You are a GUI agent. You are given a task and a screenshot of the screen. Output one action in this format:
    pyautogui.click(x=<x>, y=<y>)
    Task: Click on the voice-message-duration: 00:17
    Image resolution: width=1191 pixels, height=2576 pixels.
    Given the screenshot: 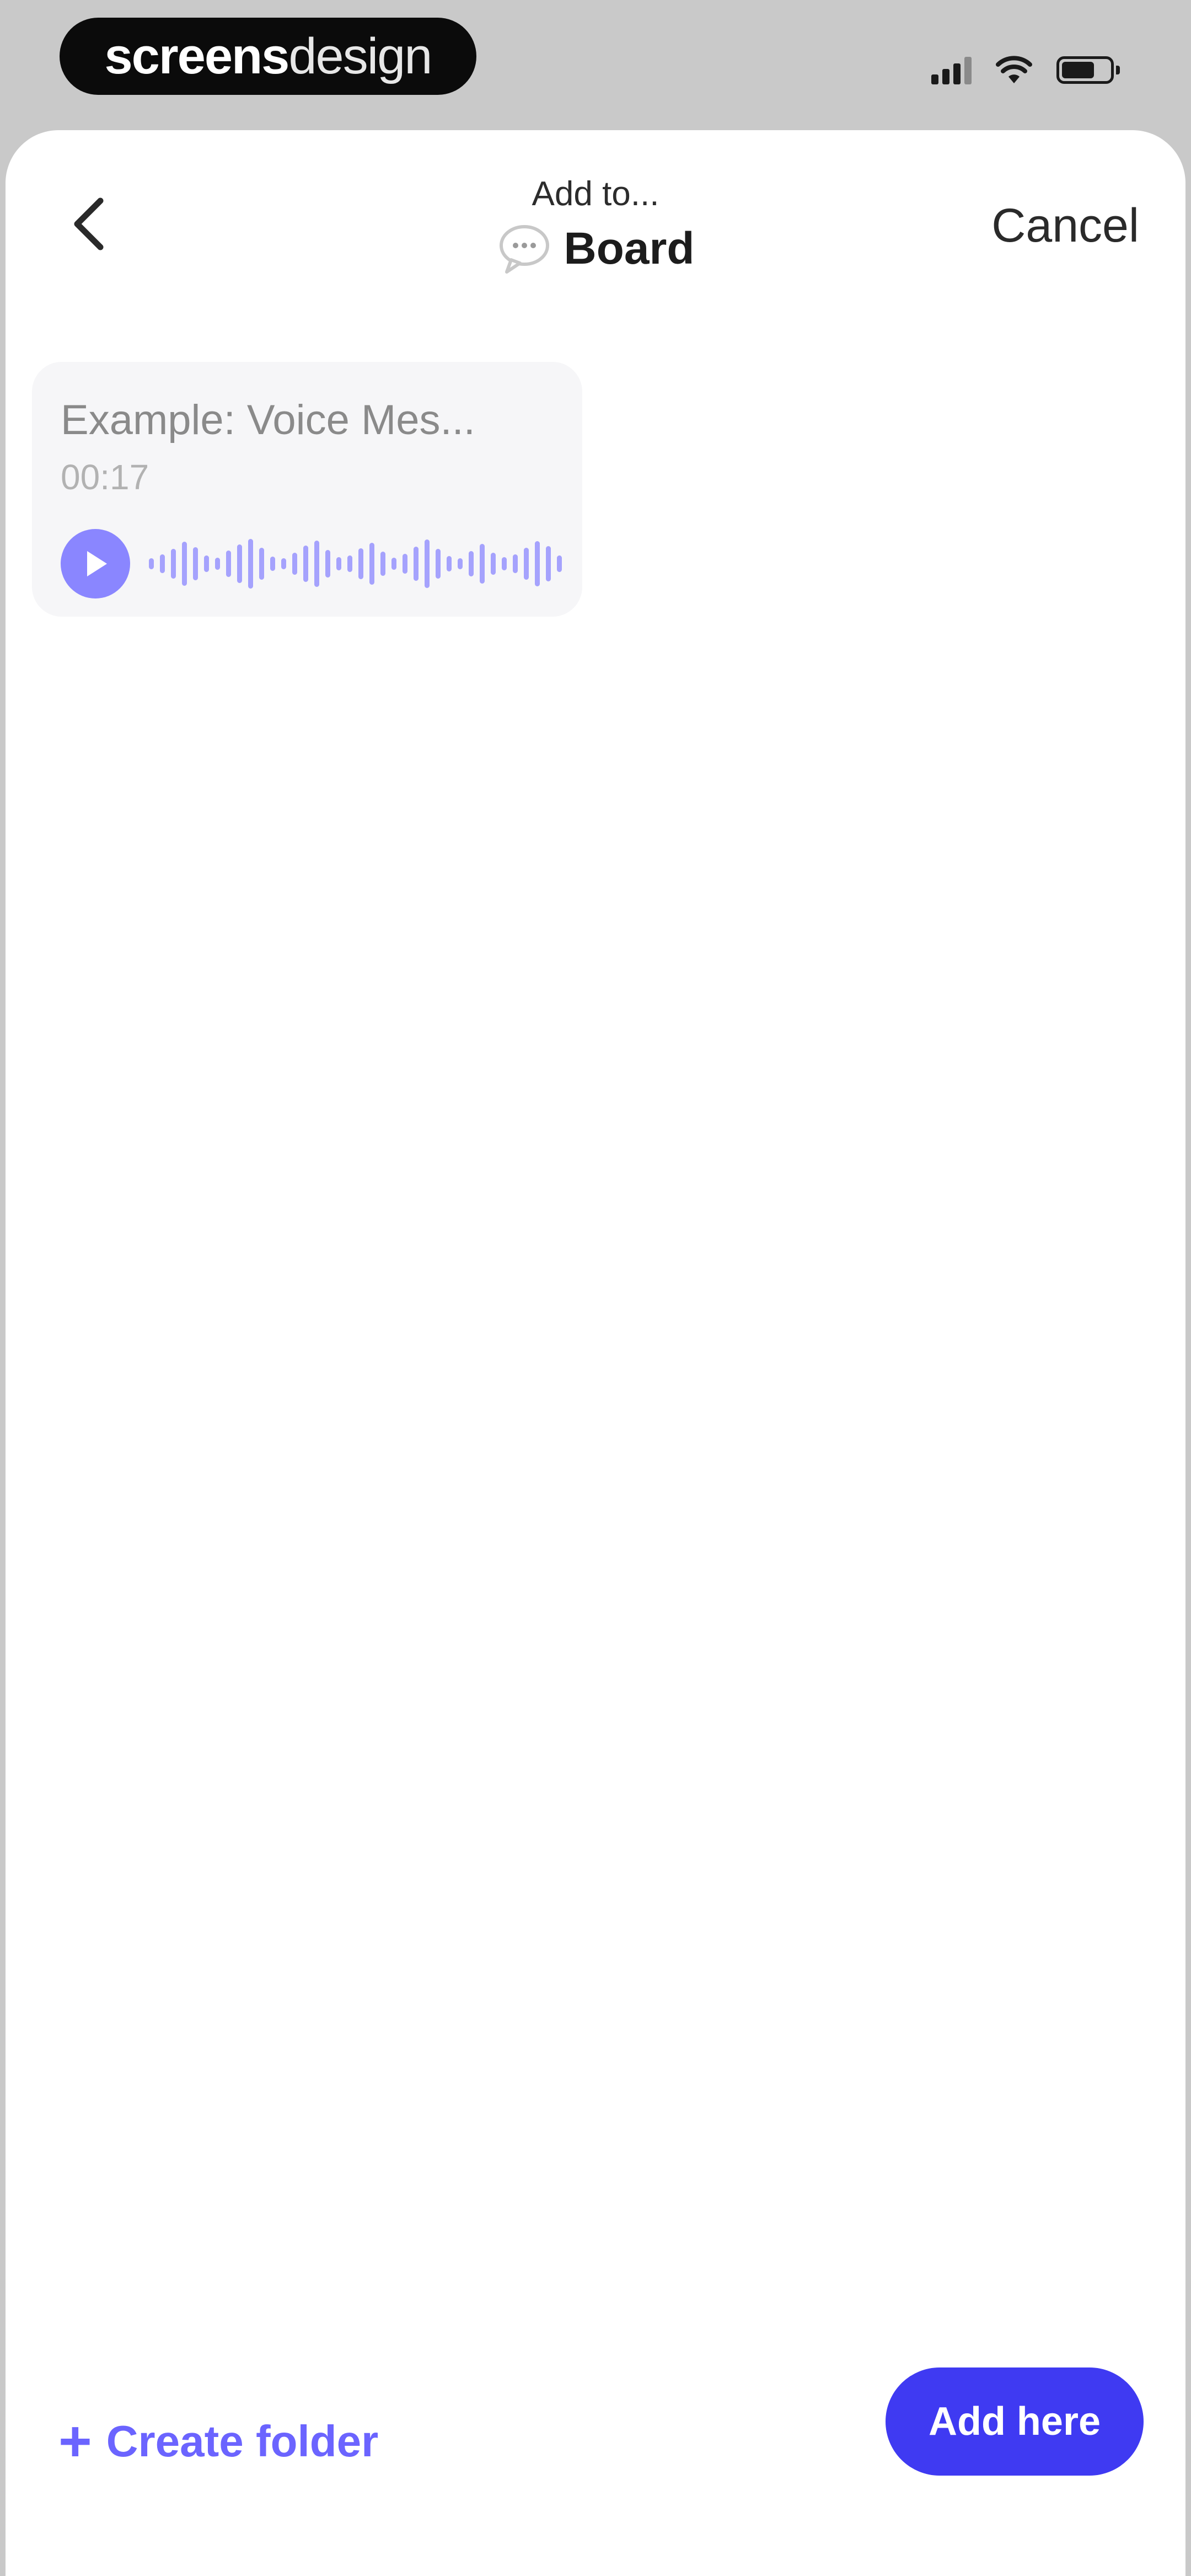 What is the action you would take?
    pyautogui.click(x=105, y=477)
    